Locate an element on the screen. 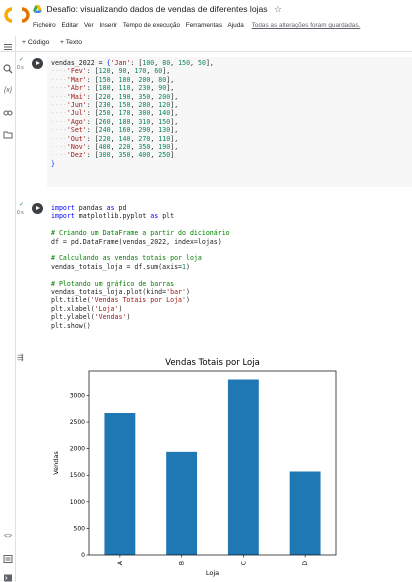  code-line: ····'Out': [220, 140, 270, 110], is located at coordinates (115, 138).